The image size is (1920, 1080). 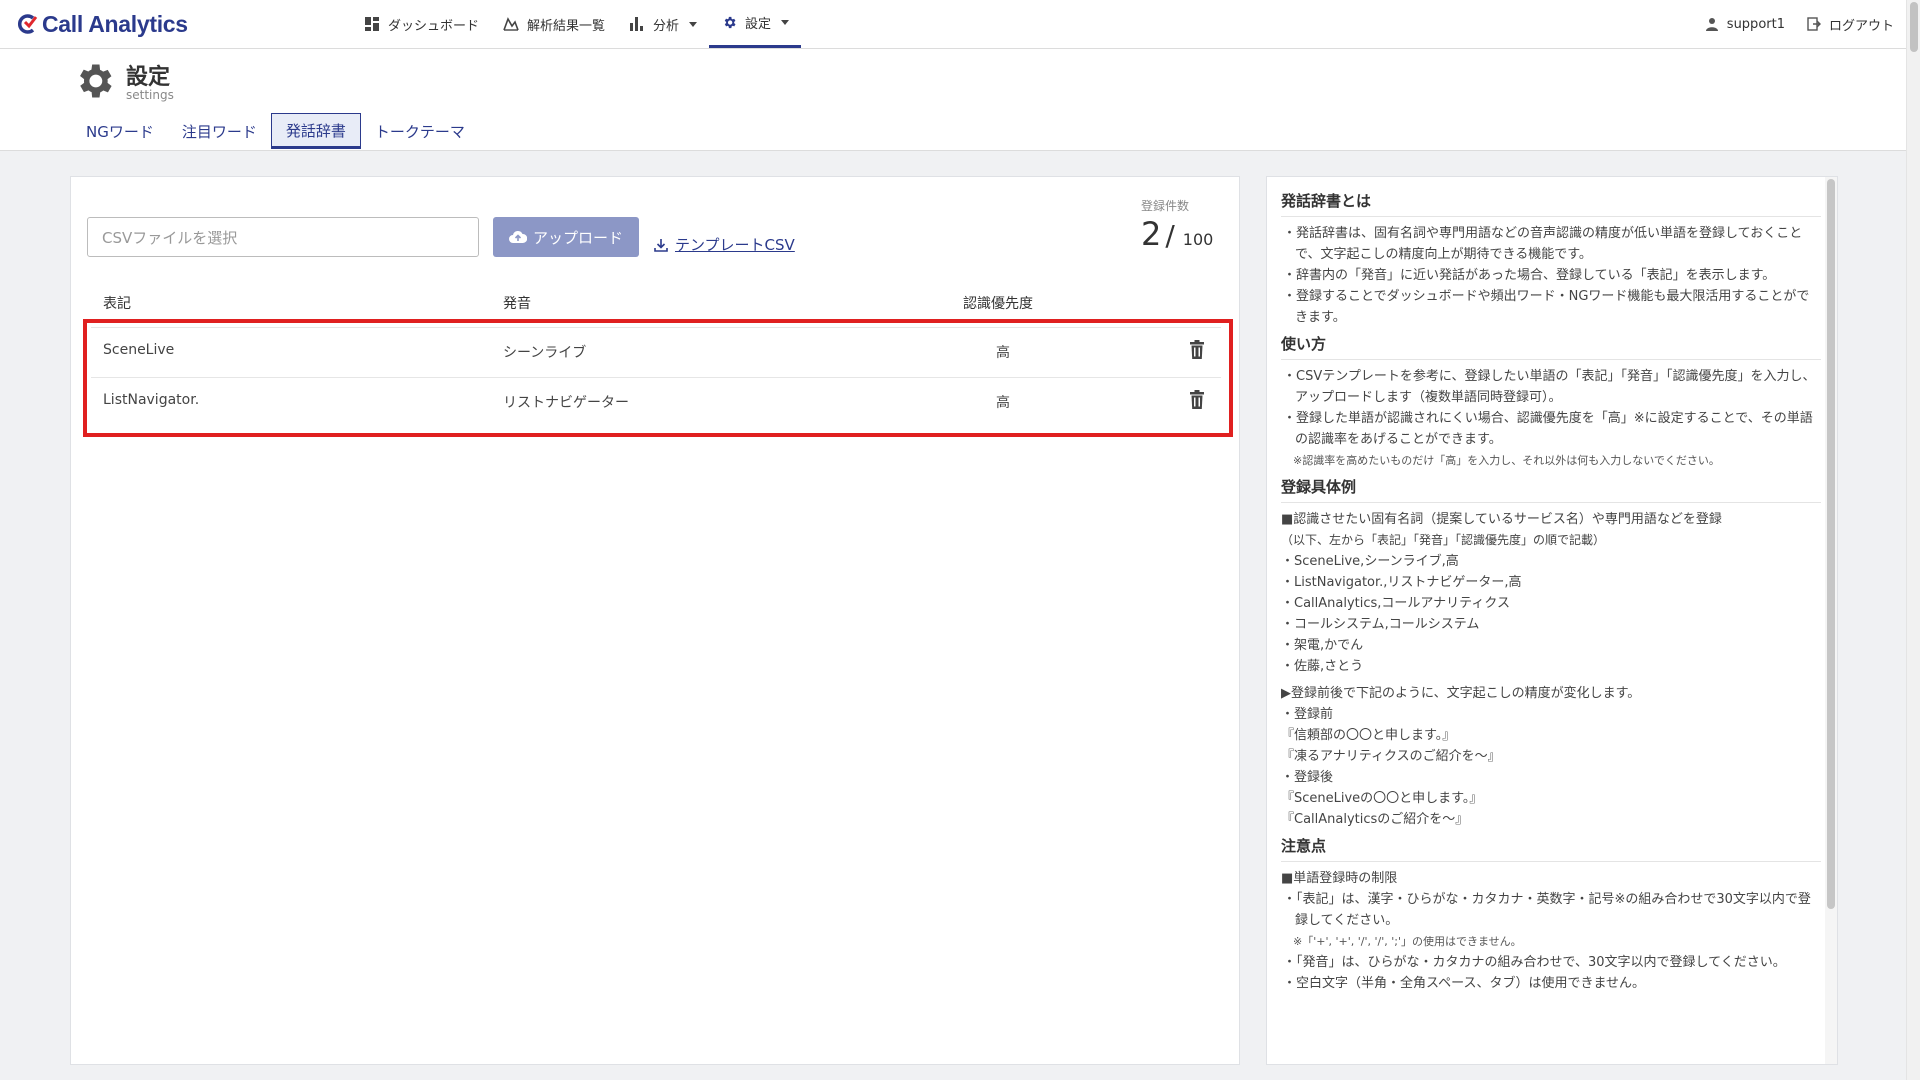 I want to click on help-panel-scrollbar-thumb, so click(x=1831, y=544).